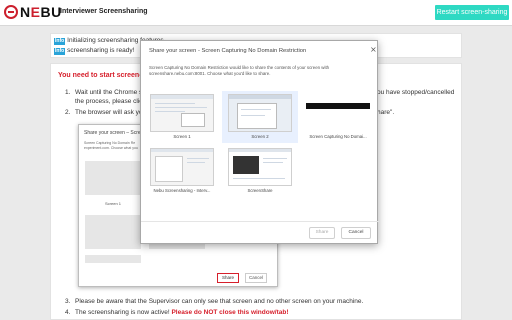  What do you see at coordinates (104, 75) in the screenshot?
I see `instructions-heading: You need to start screen-sh` at bounding box center [104, 75].